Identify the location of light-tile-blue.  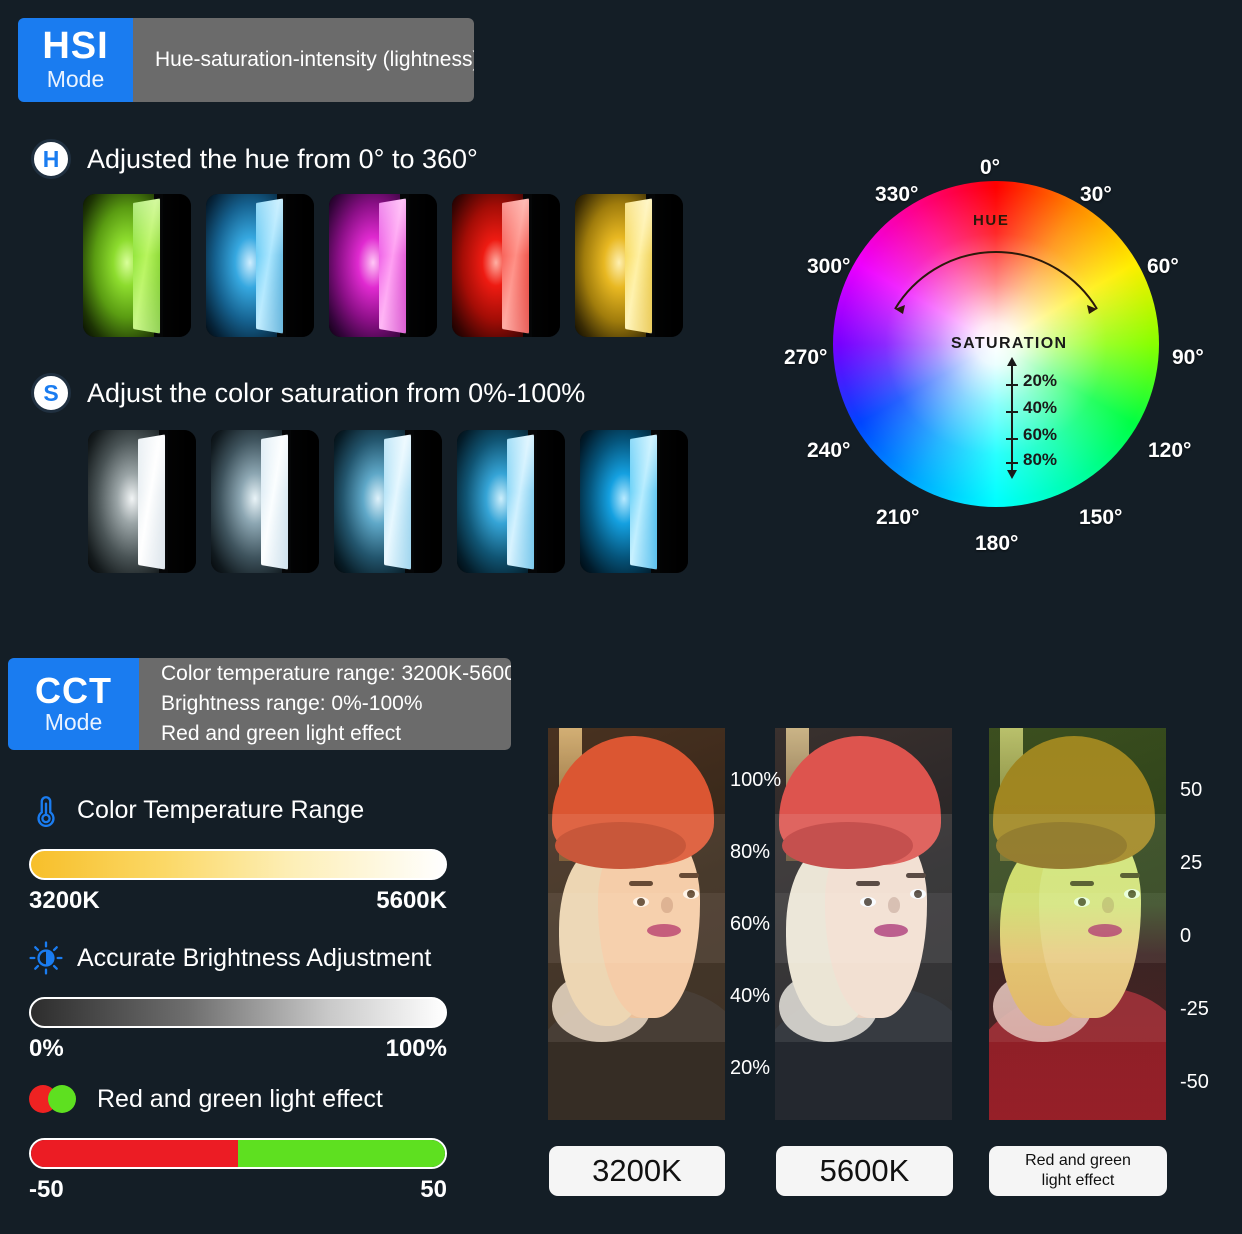
(260, 265).